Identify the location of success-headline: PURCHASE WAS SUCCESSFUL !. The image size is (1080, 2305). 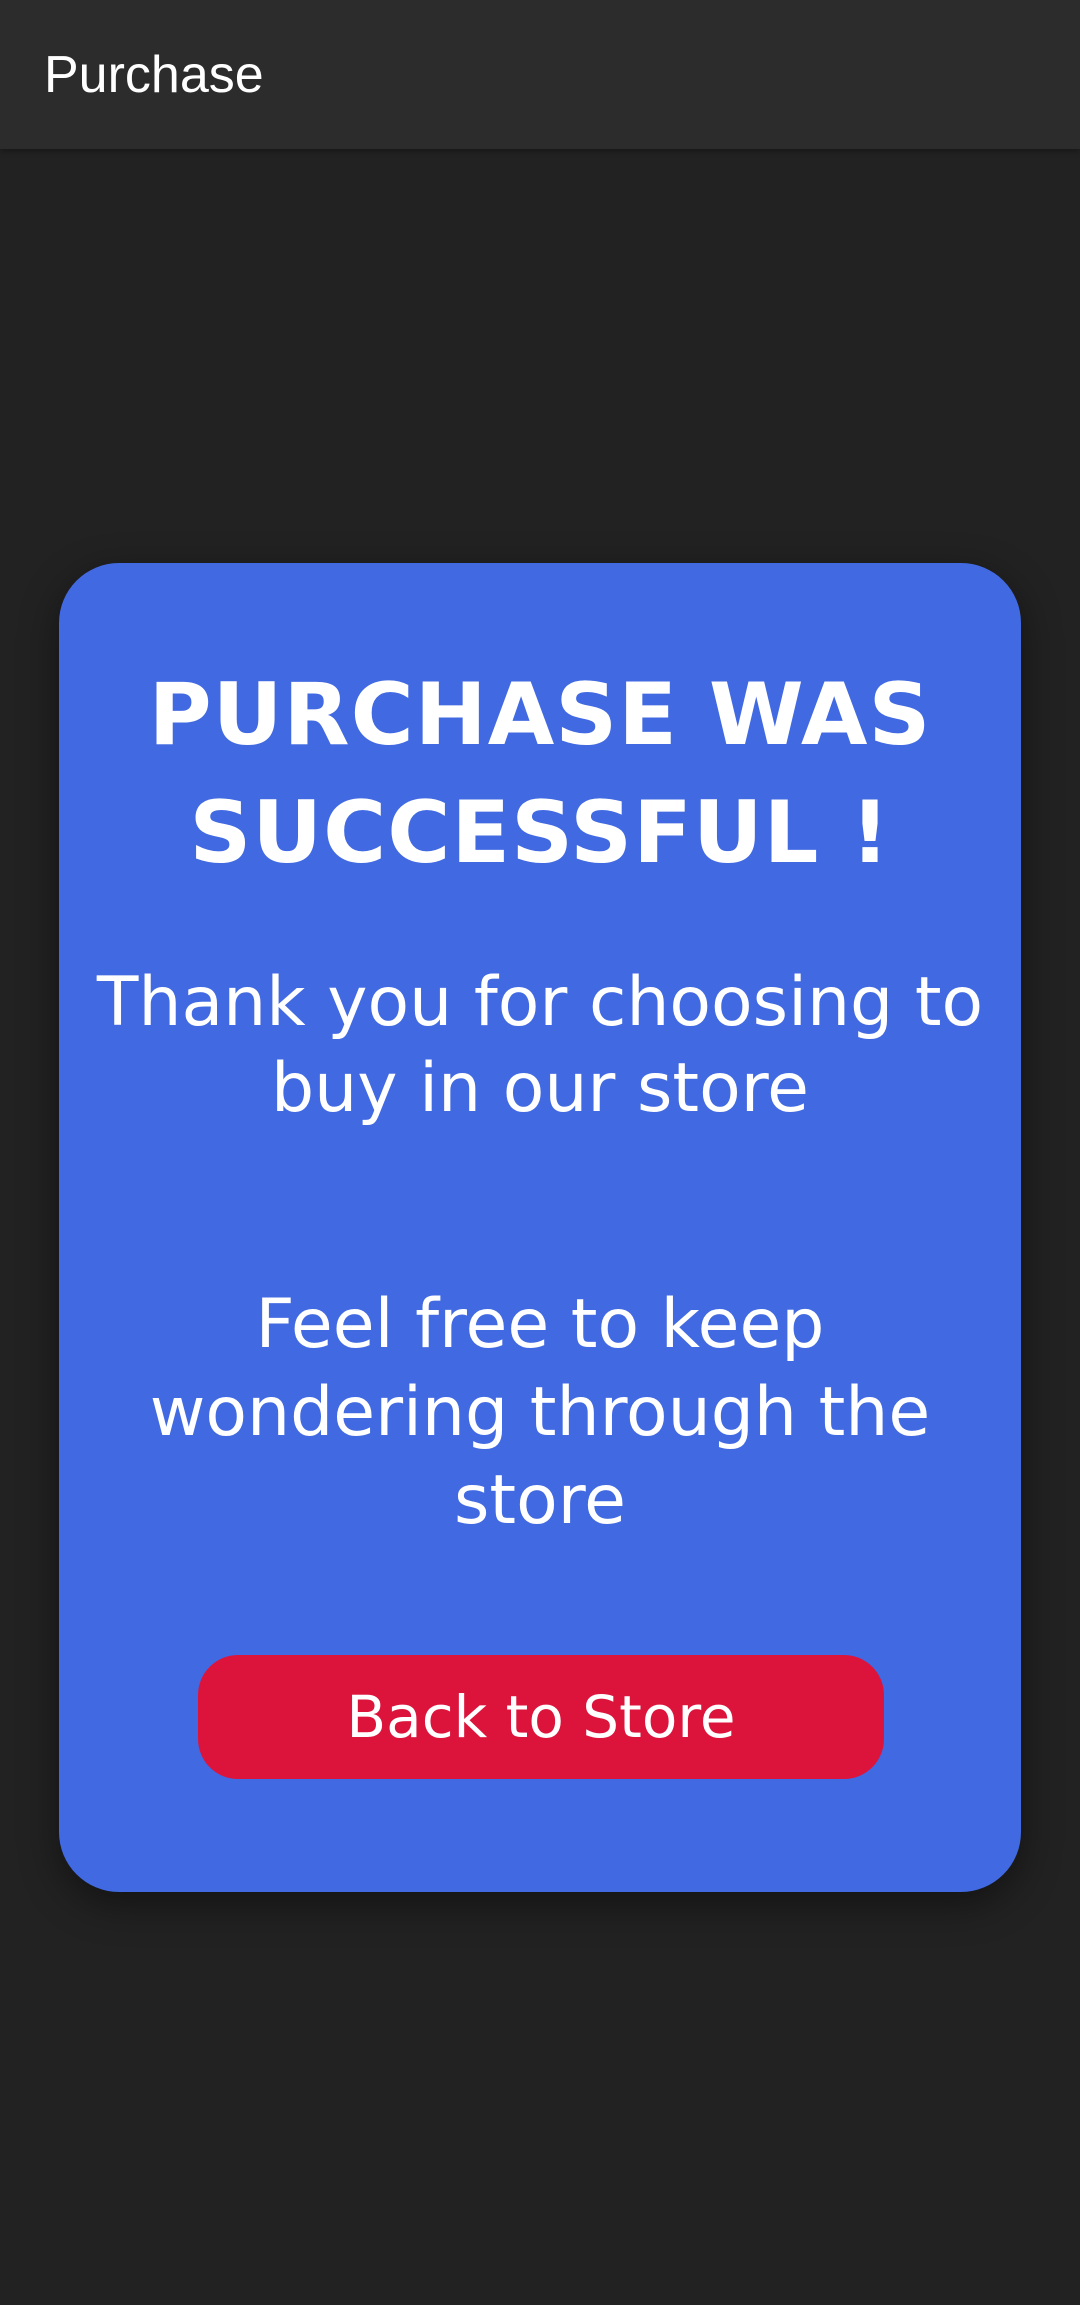
(540, 774).